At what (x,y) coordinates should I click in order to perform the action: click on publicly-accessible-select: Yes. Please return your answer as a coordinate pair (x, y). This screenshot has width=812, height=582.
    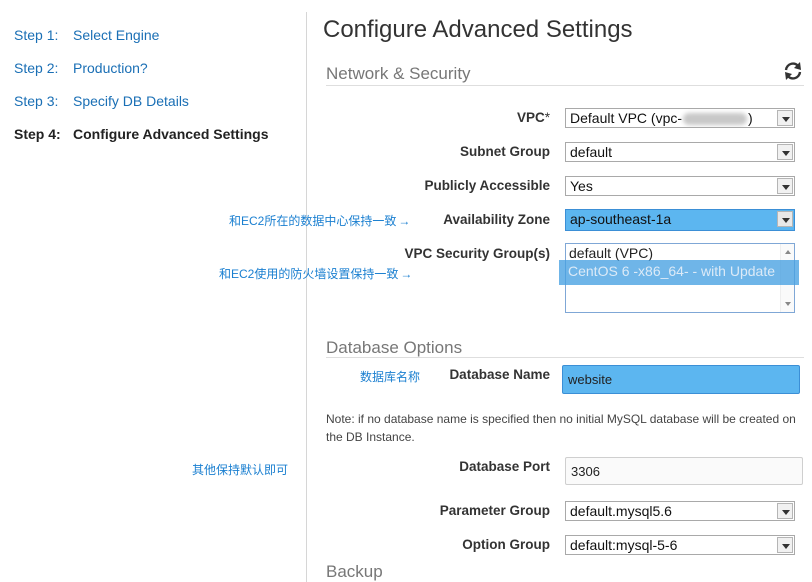
    Looking at the image, I should click on (680, 186).